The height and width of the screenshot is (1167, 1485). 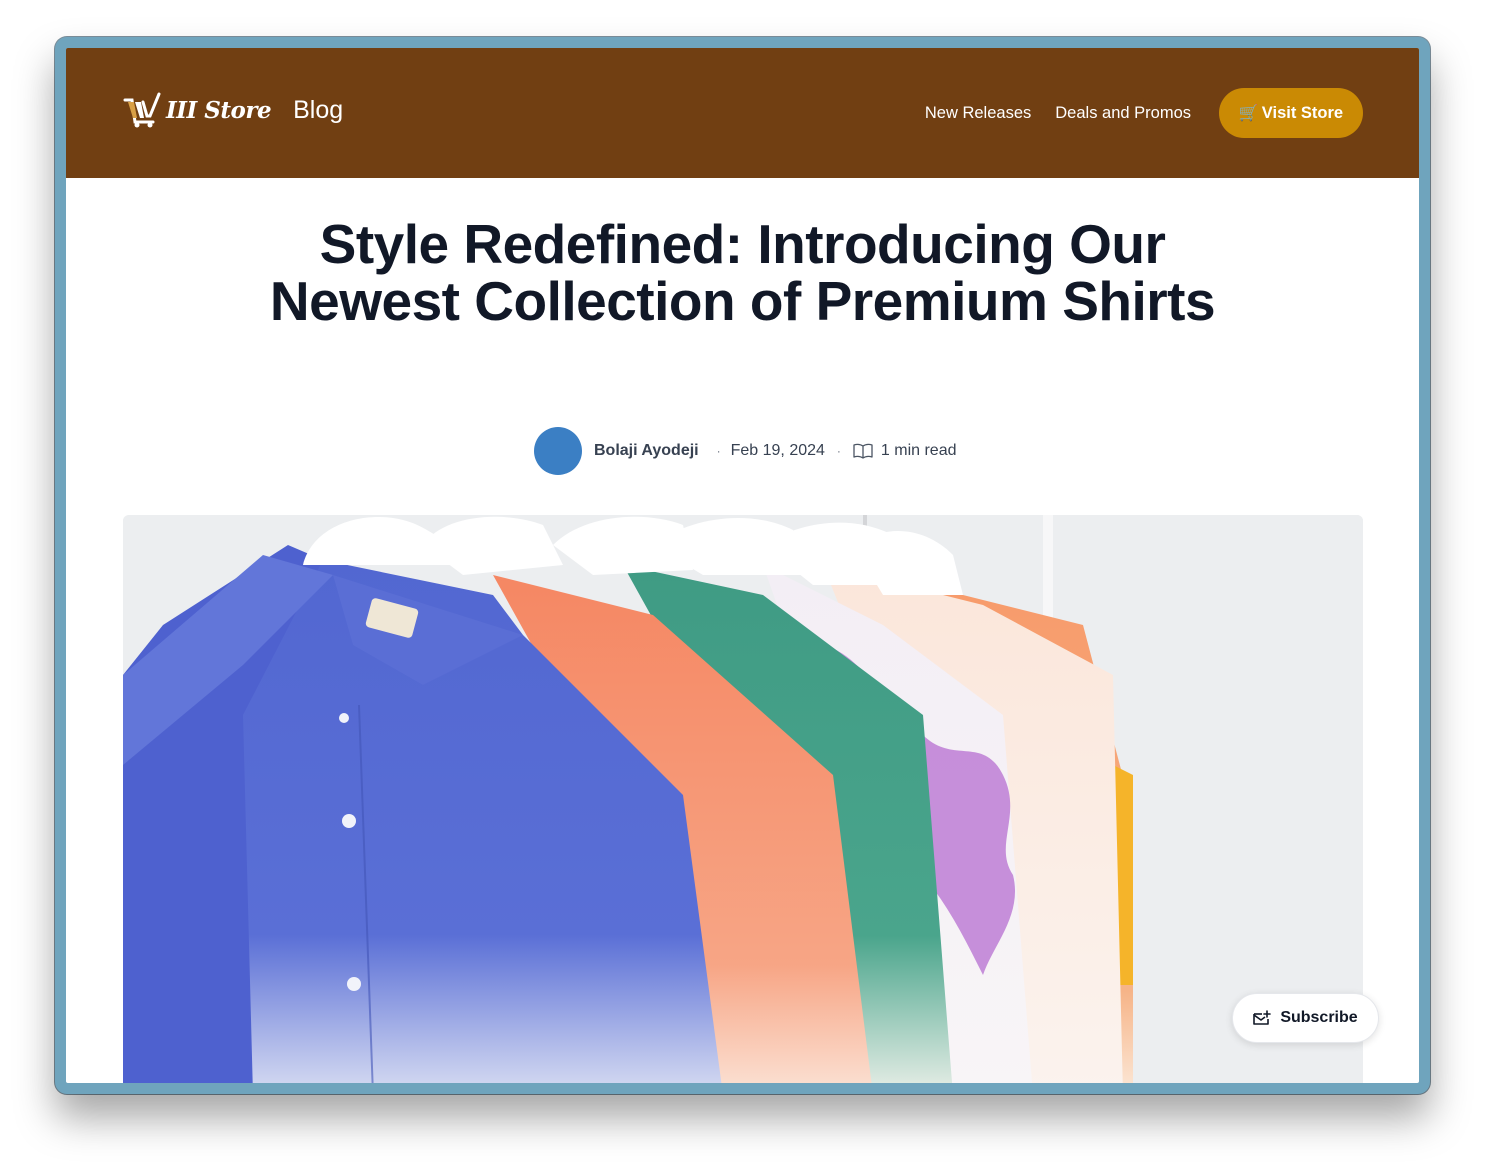 I want to click on brand-logo-lines: III, so click(x=185, y=110).